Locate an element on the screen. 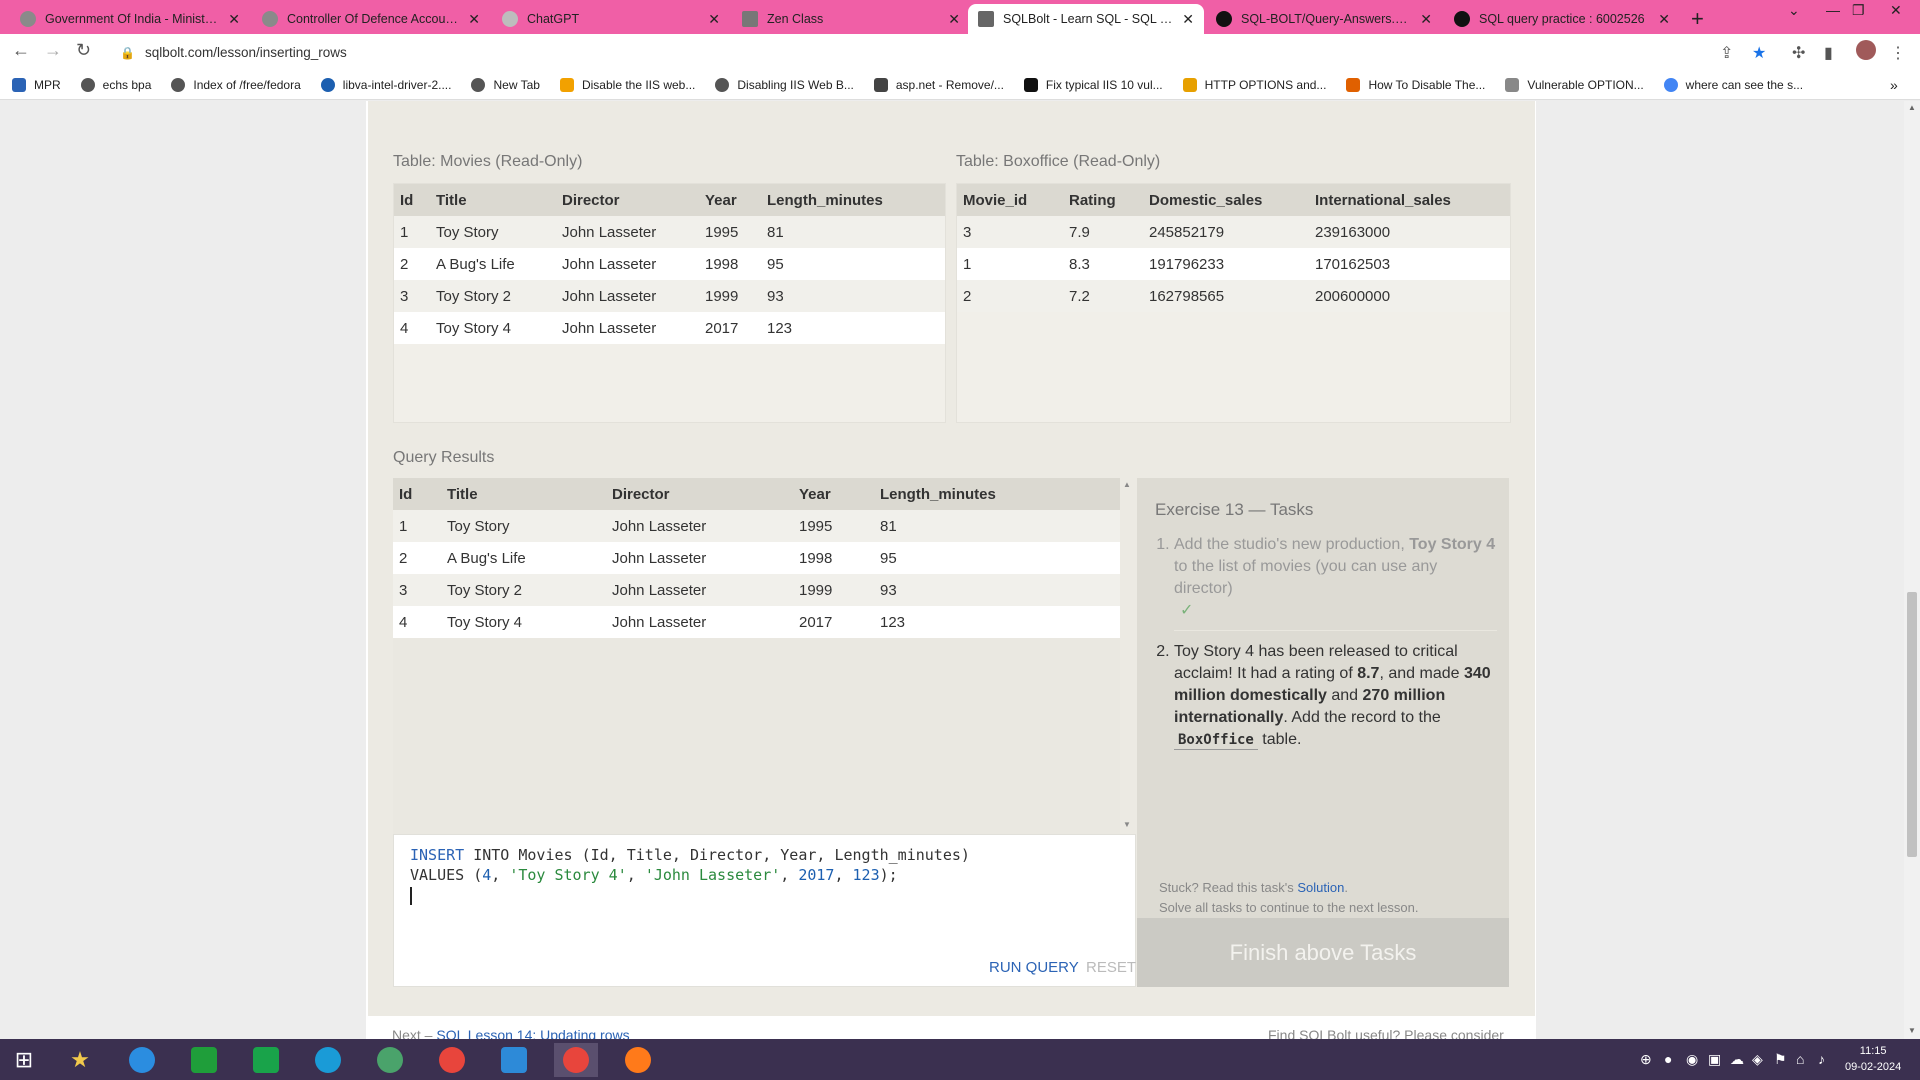 The width and height of the screenshot is (1920, 1080). page-icon is located at coordinates (750, 19).